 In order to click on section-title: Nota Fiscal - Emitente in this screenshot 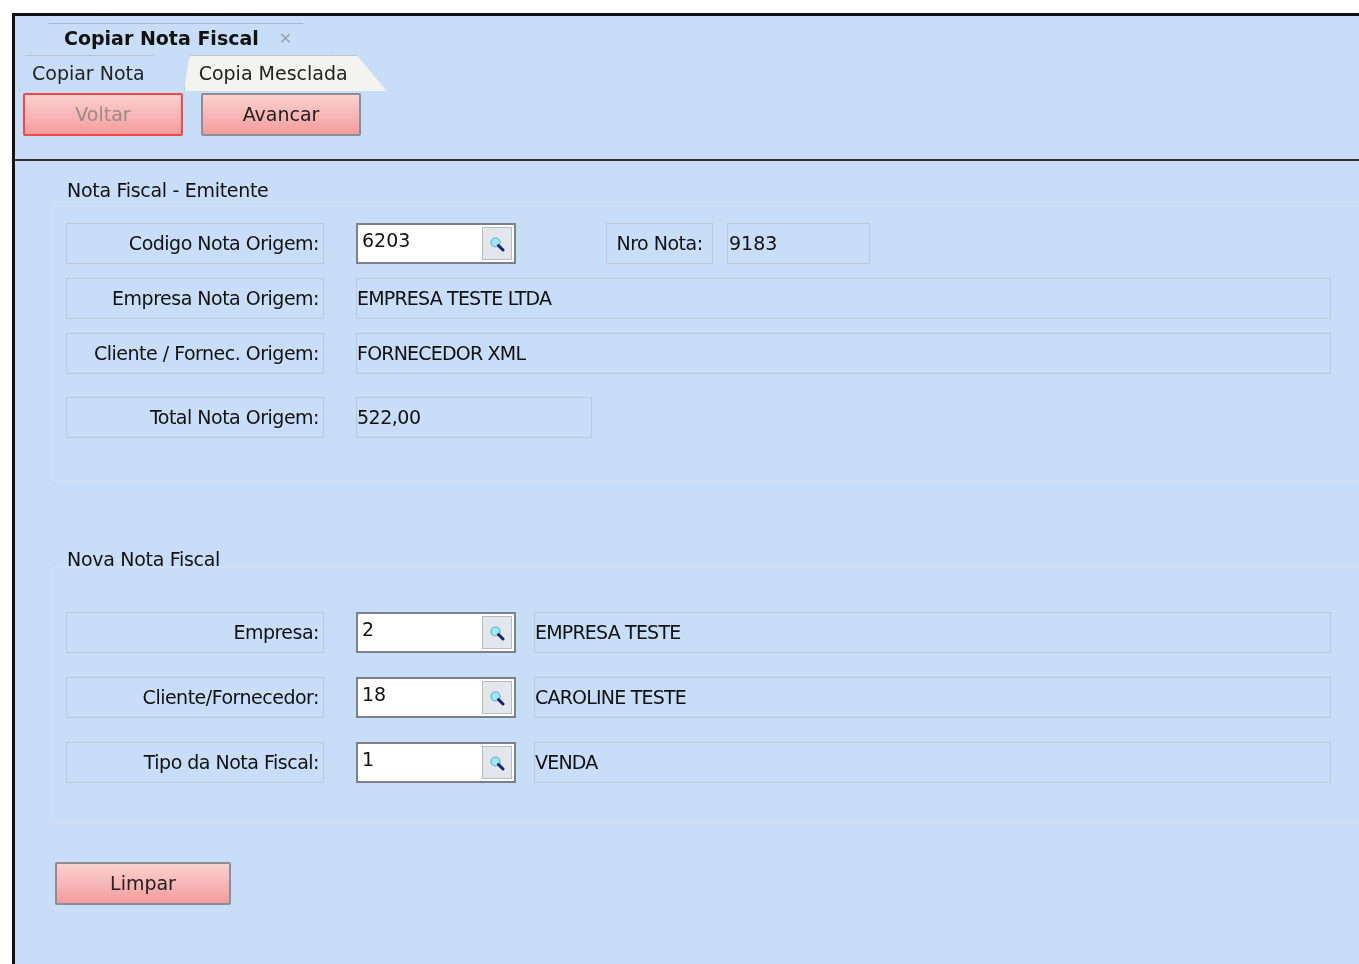, I will do `click(168, 190)`.